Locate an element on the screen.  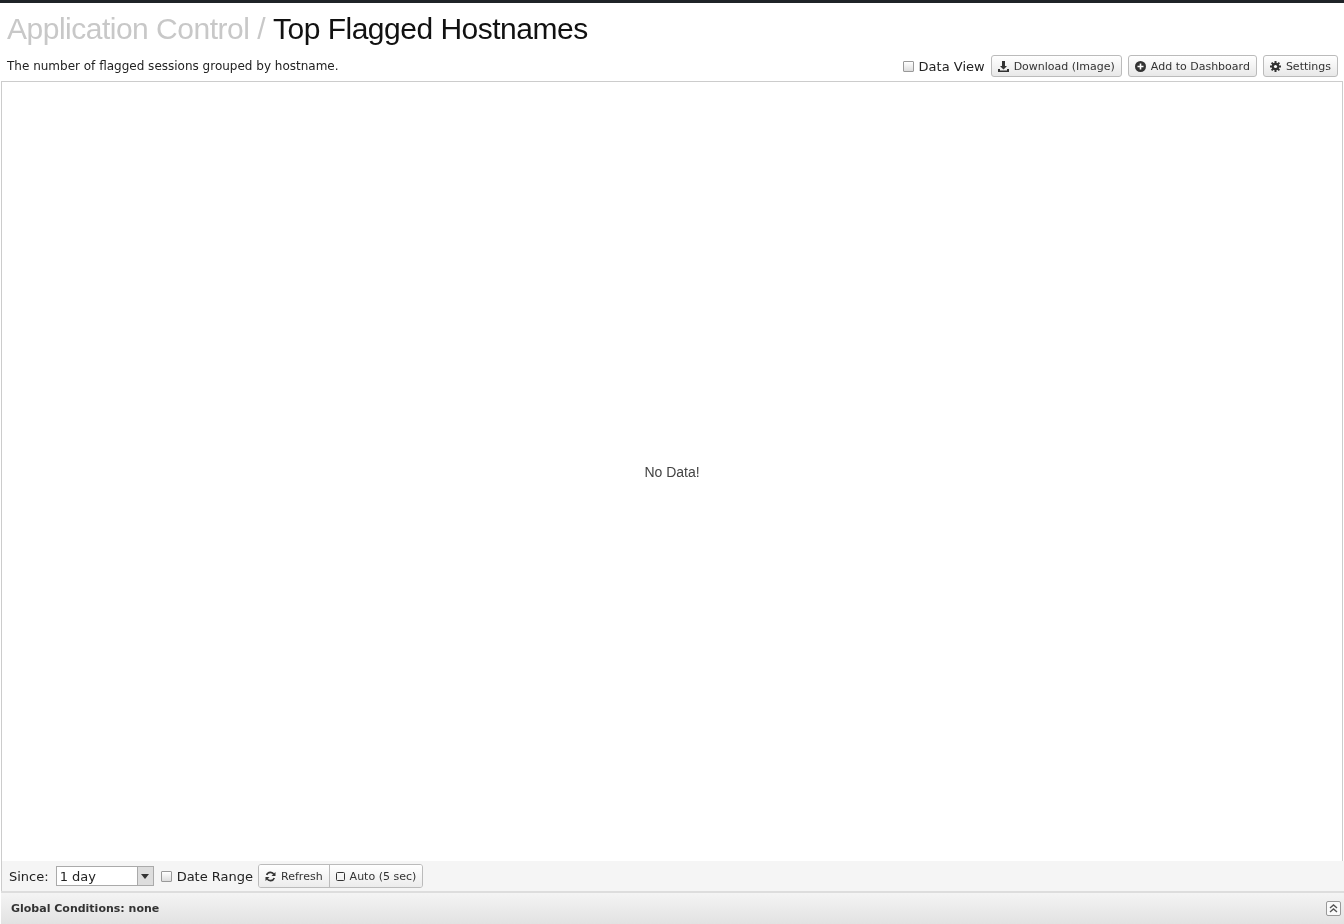
since-label: Since: is located at coordinates (29, 876).